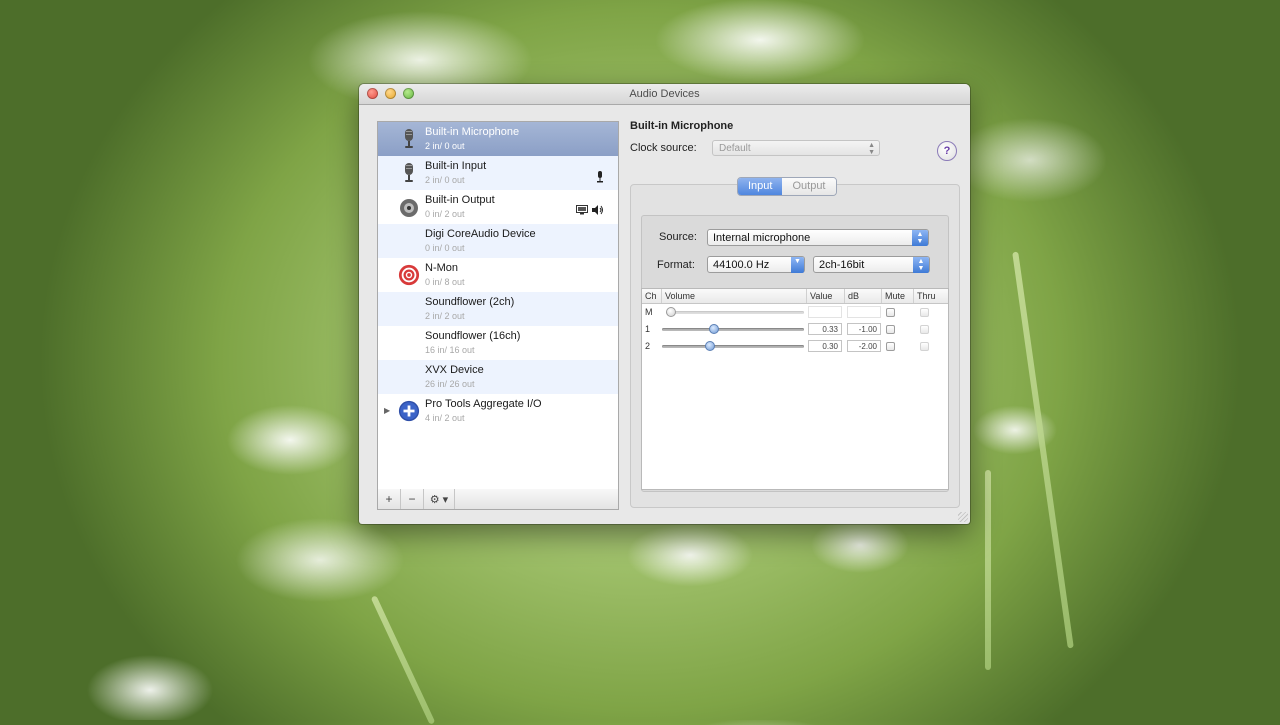 The height and width of the screenshot is (725, 1280). What do you see at coordinates (372, 93) in the screenshot?
I see `close-button` at bounding box center [372, 93].